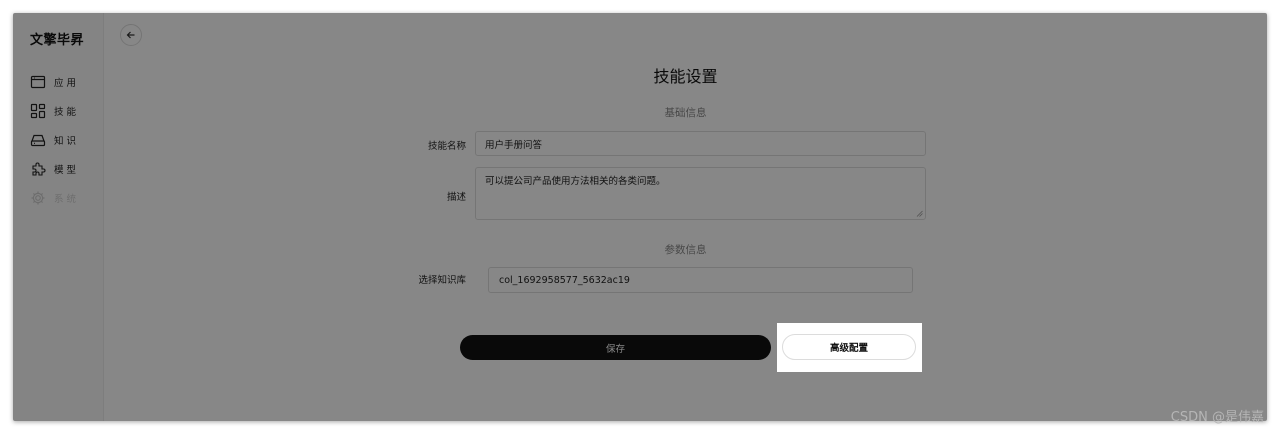  I want to click on sidebar-item-label: 系统, so click(67, 199).